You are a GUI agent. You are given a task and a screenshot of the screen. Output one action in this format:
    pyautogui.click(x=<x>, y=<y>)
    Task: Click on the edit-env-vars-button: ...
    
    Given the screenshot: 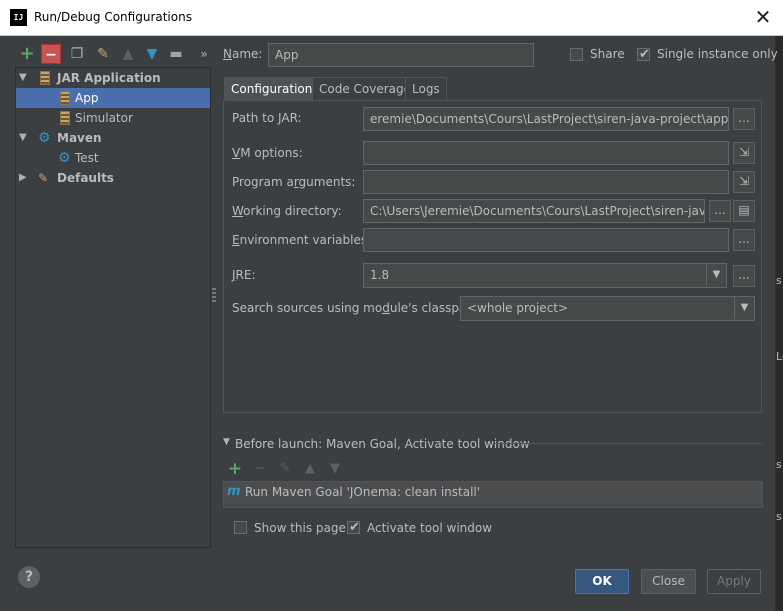 What is the action you would take?
    pyautogui.click(x=744, y=240)
    